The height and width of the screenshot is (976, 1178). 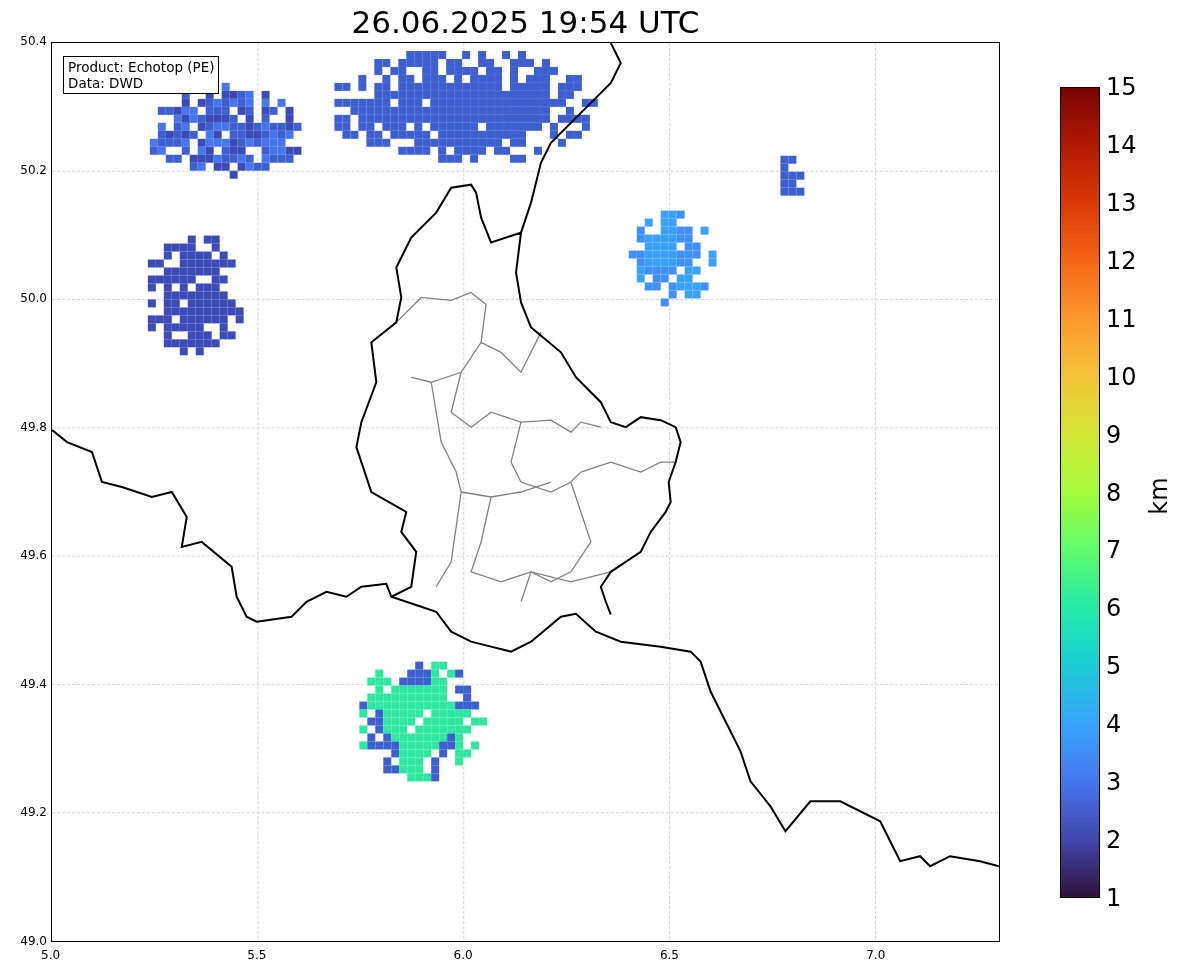 I want to click on chart-title: 26.06.2025 19:54 UTC, so click(x=525, y=22).